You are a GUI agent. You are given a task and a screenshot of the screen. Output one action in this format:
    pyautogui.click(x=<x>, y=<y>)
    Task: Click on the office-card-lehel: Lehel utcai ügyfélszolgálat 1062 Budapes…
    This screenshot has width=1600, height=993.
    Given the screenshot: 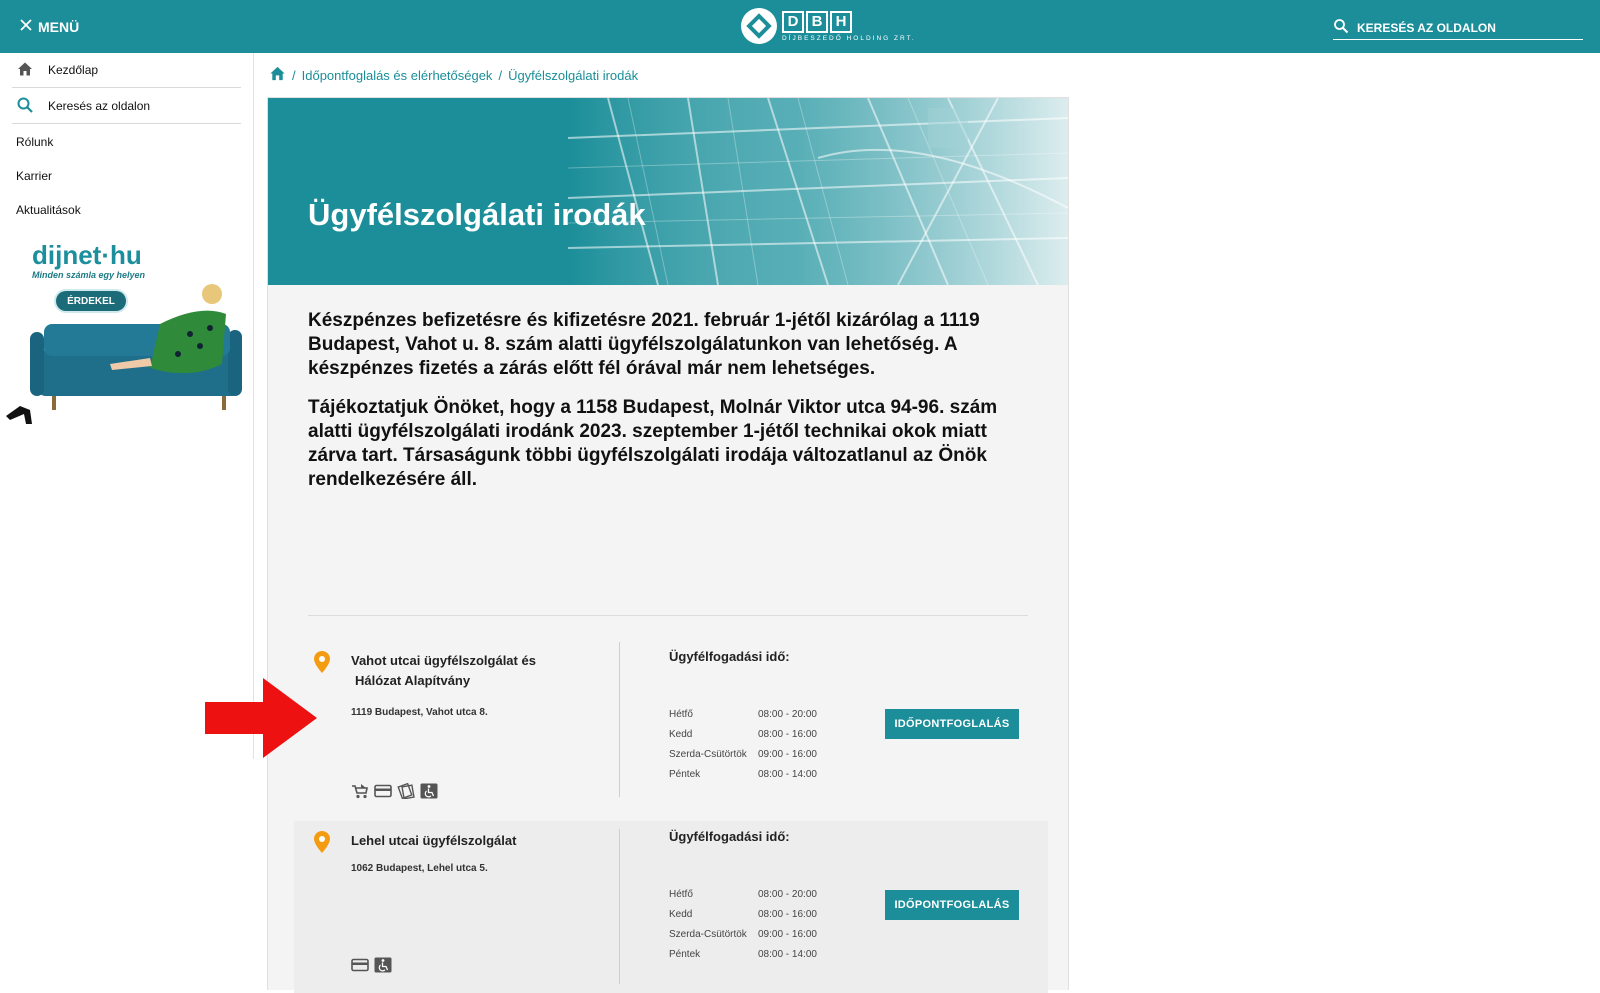 What is the action you would take?
    pyautogui.click(x=671, y=907)
    